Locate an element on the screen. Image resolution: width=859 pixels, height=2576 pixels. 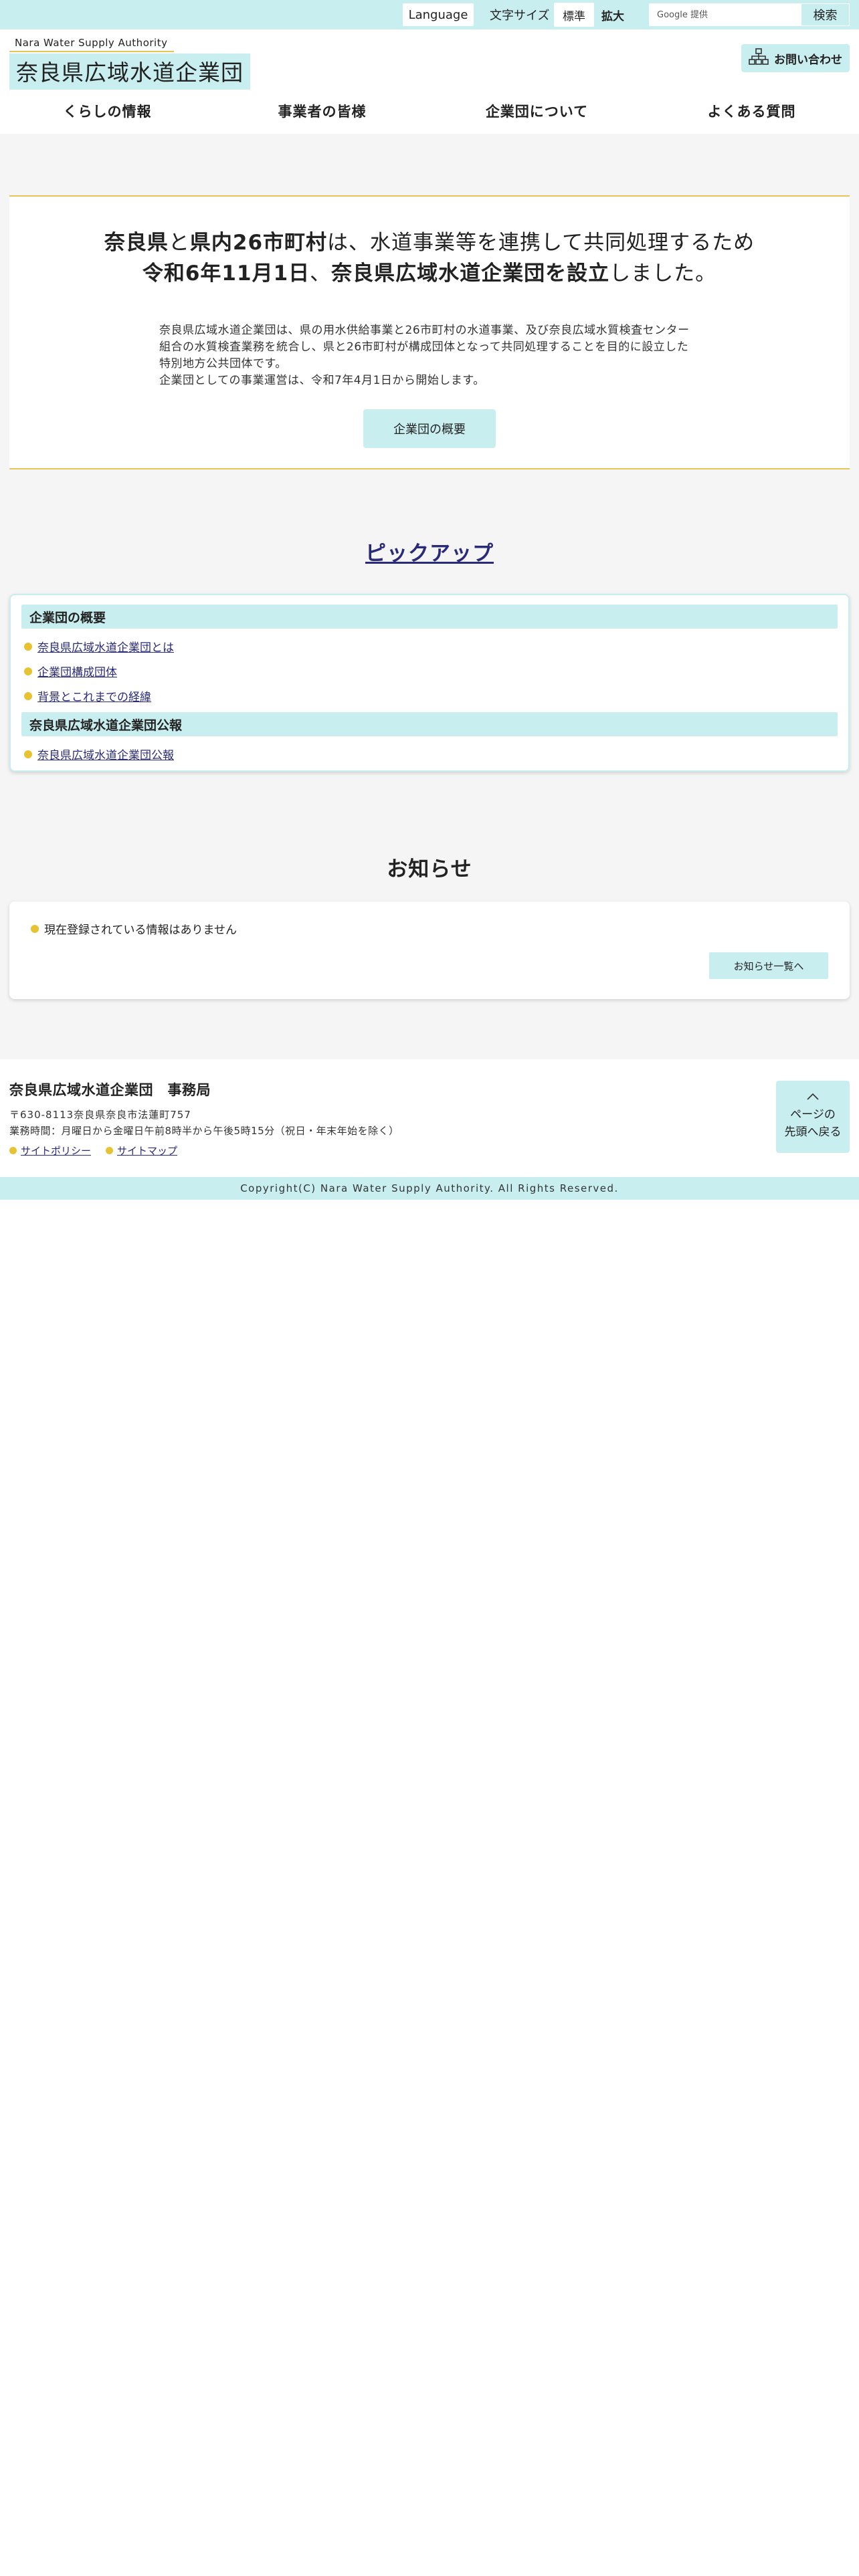
contact-button: お問い合わせ is located at coordinates (796, 58).